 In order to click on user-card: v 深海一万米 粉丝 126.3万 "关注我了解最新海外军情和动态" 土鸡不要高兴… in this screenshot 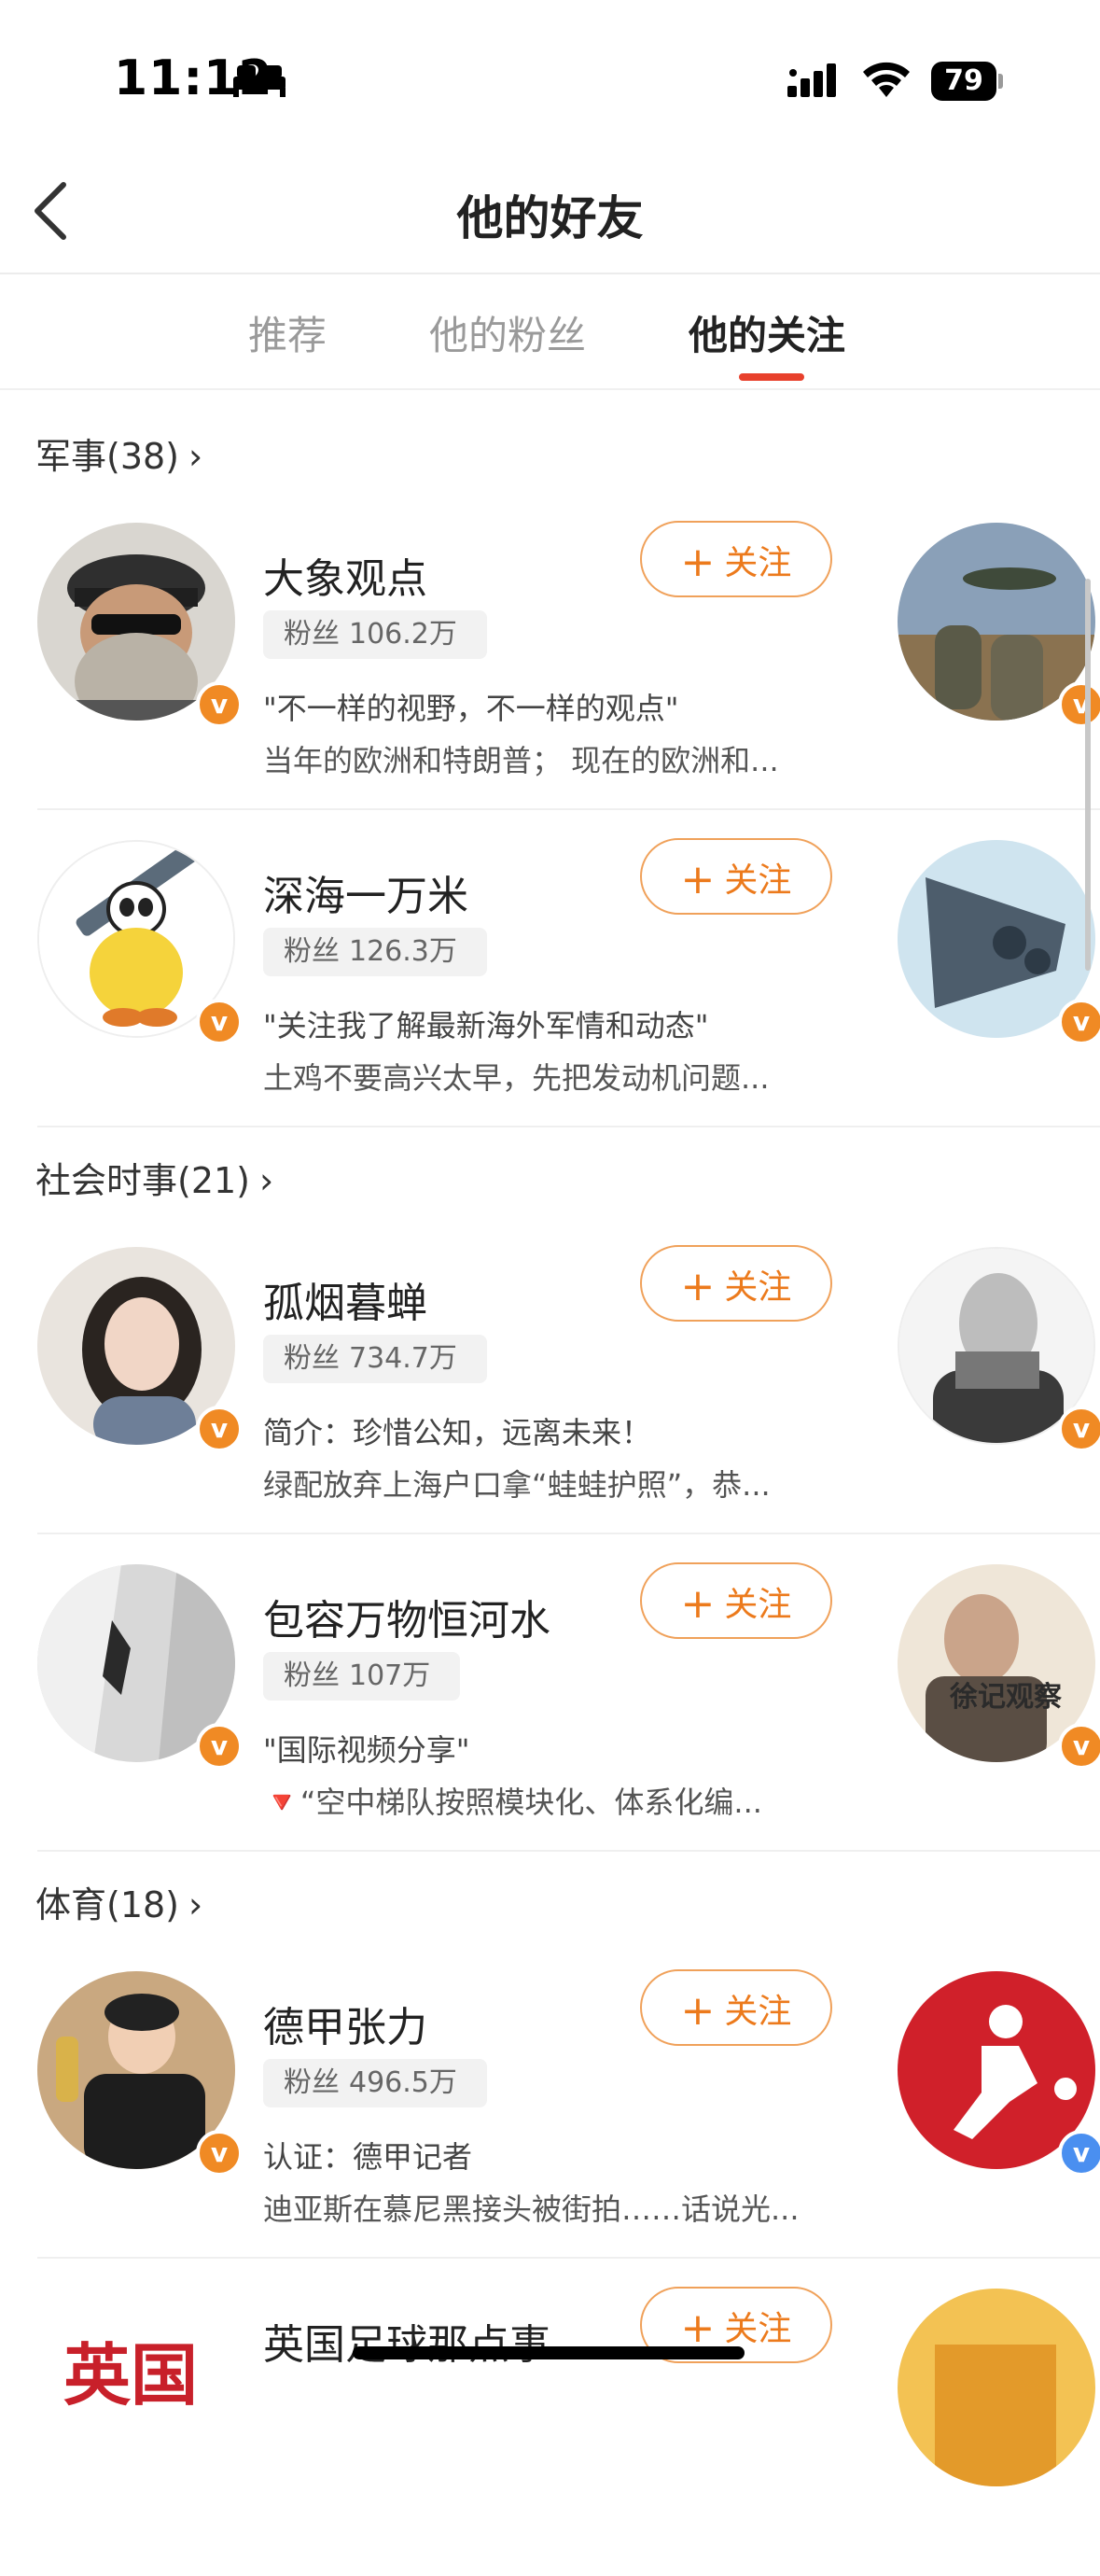, I will do `click(550, 968)`.